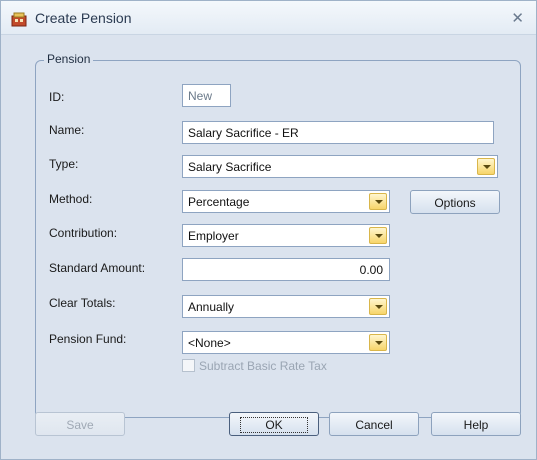  What do you see at coordinates (69, 59) in the screenshot?
I see `group-legend: Pension` at bounding box center [69, 59].